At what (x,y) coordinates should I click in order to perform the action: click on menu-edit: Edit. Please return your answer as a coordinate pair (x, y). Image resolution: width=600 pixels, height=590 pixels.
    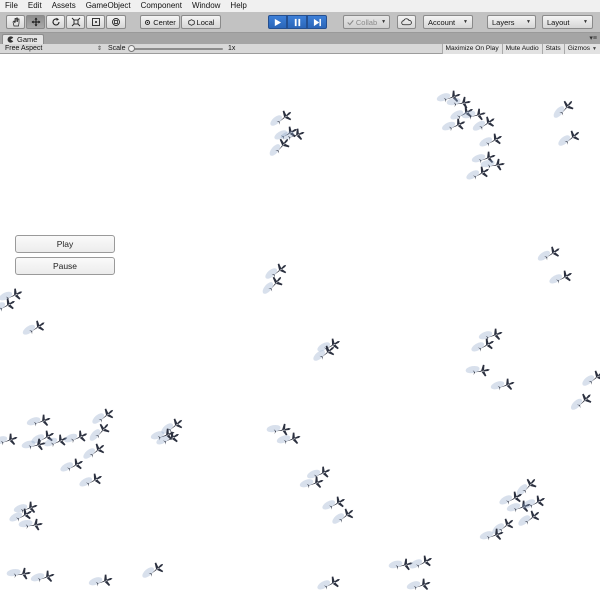
    Looking at the image, I should click on (35, 6).